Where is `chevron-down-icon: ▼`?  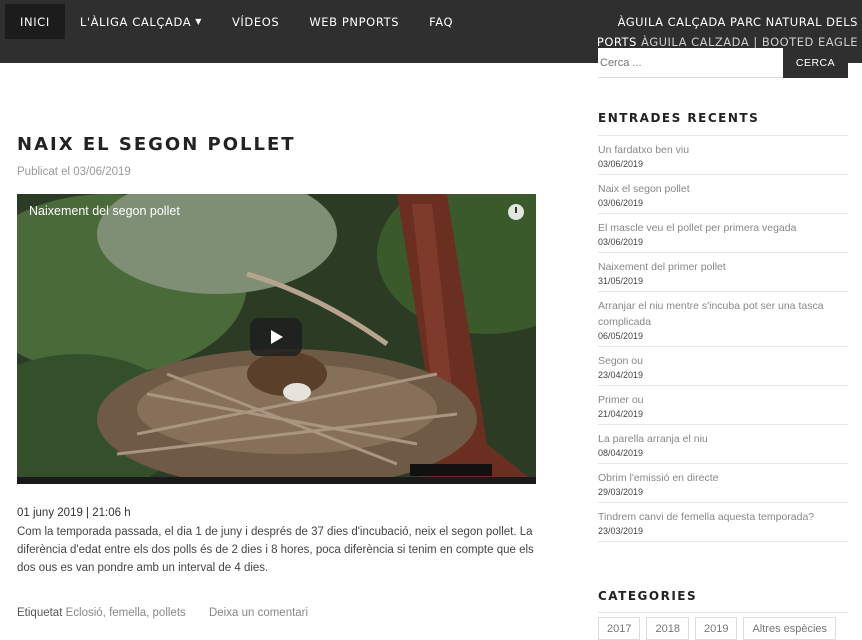
chevron-down-icon: ▼ is located at coordinates (198, 21).